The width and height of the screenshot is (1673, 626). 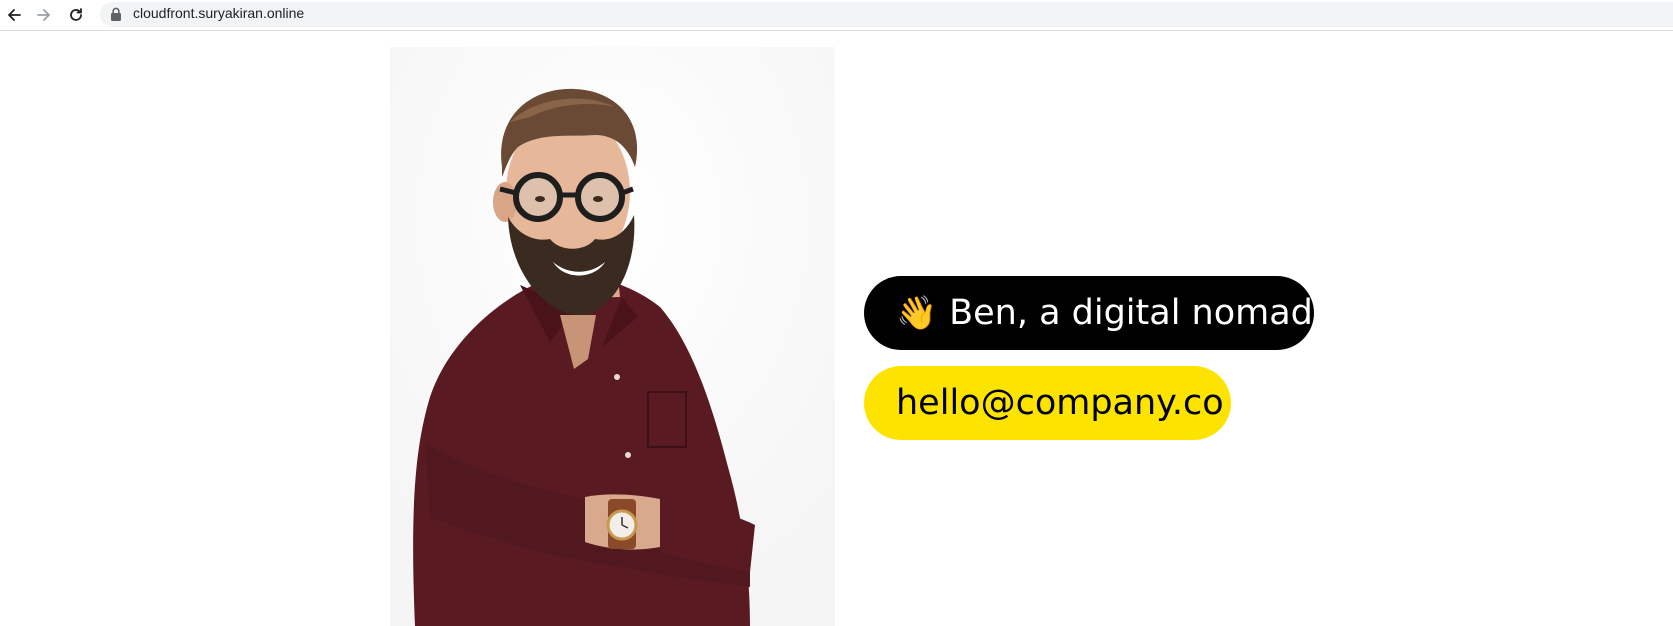 What do you see at coordinates (1060, 403) in the screenshot?
I see `email-text: hello@company.co` at bounding box center [1060, 403].